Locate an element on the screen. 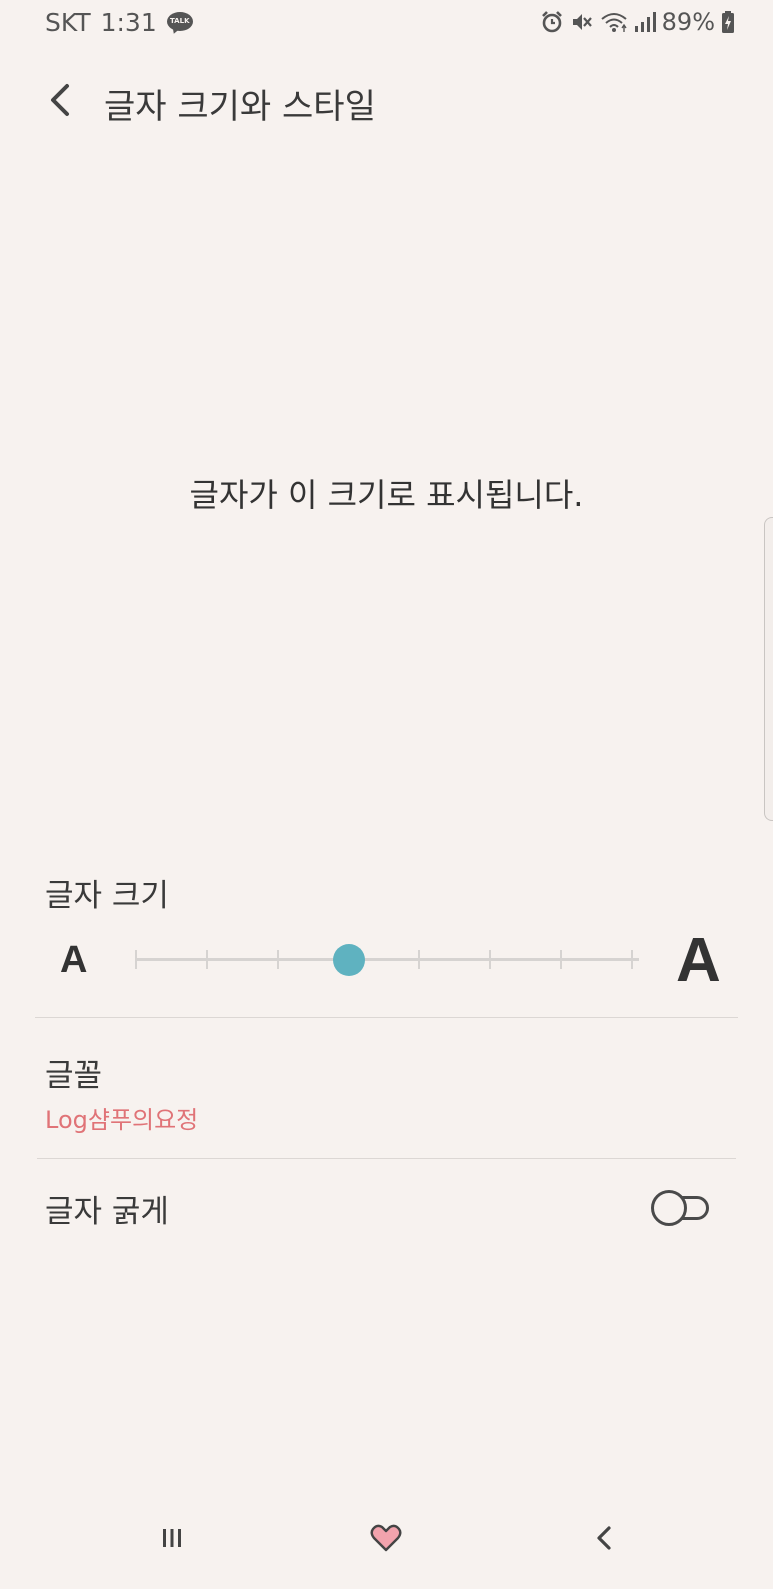 This screenshot has width=773, height=1589. home-heart-icon is located at coordinates (386, 1538).